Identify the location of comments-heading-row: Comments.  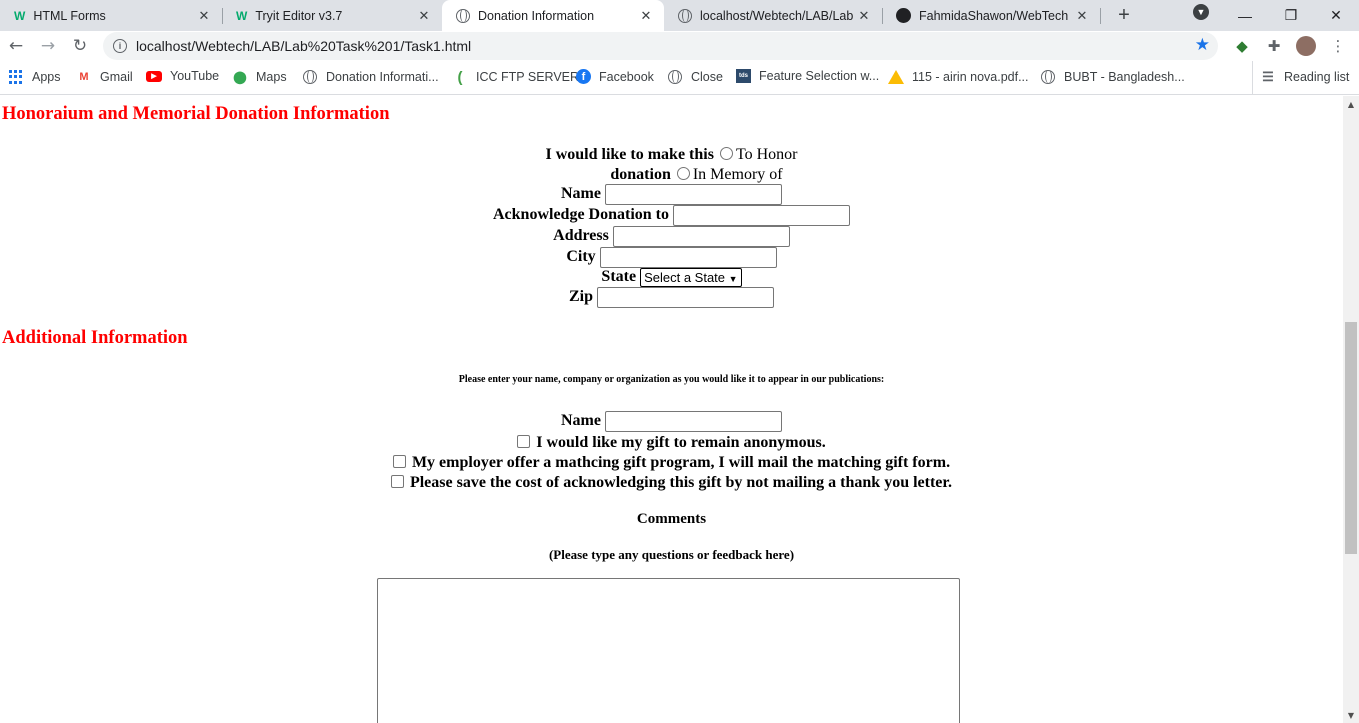
(671, 519).